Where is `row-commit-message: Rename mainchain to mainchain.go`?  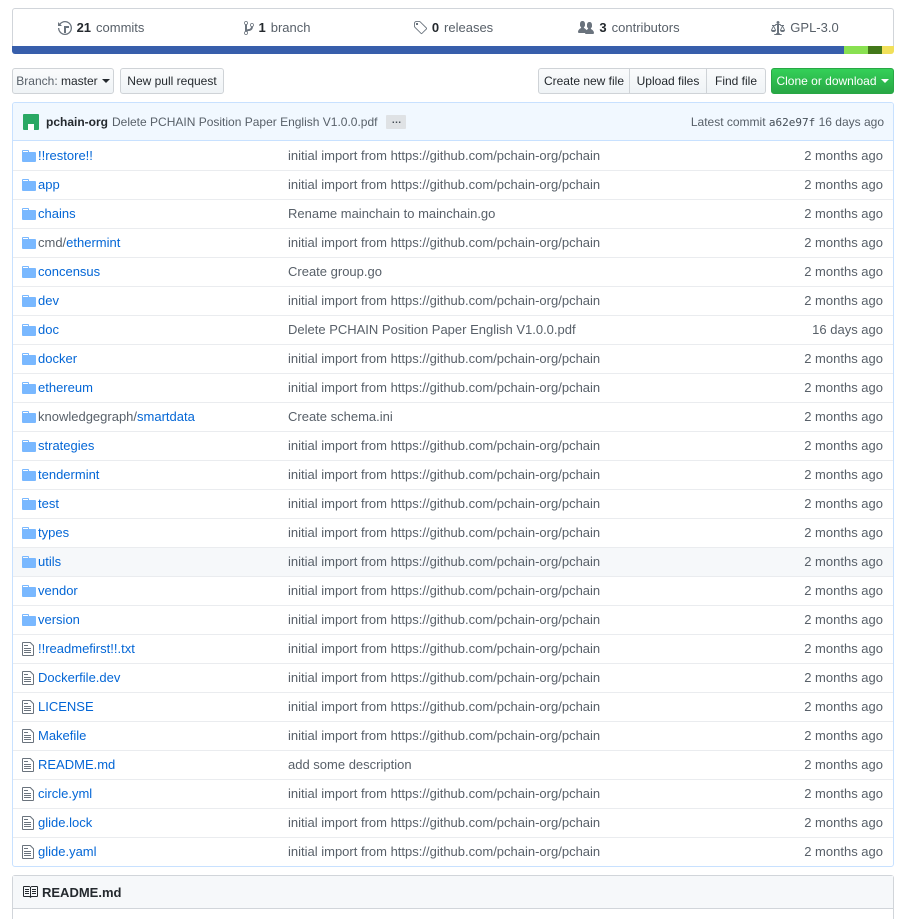 row-commit-message: Rename mainchain to mainchain.go is located at coordinates (524, 213).